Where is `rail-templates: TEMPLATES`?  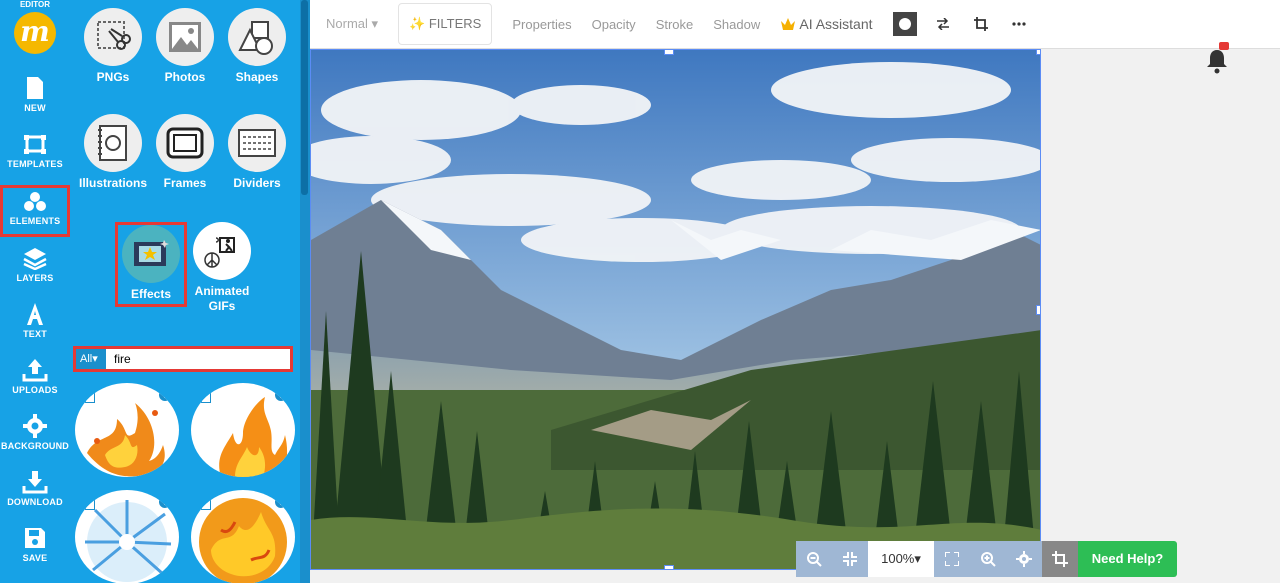
rail-templates: TEMPLATES is located at coordinates (35, 162).